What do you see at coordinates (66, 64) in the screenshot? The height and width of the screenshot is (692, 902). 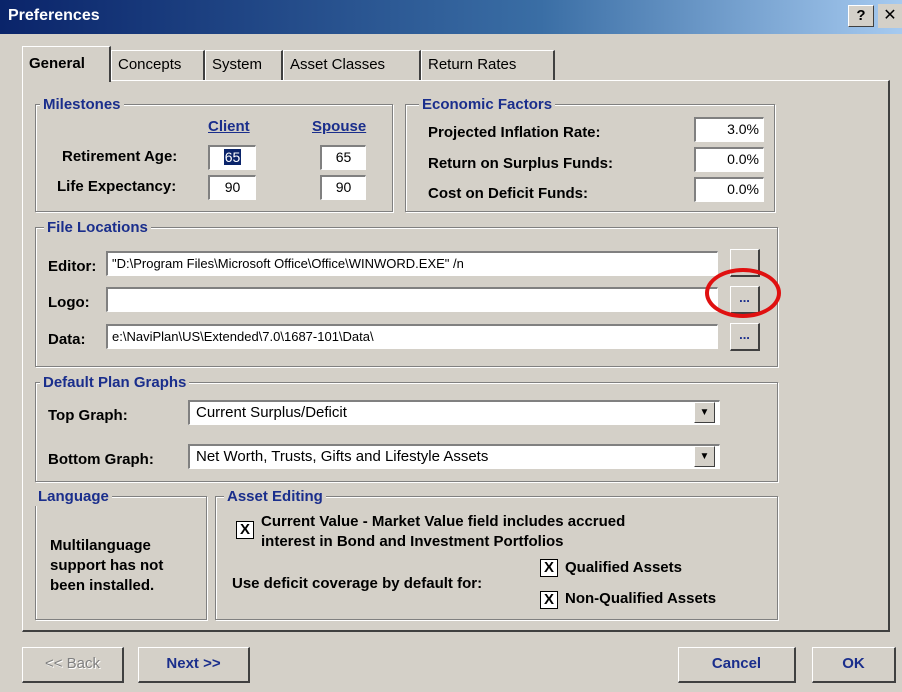 I see `tab-general: General` at bounding box center [66, 64].